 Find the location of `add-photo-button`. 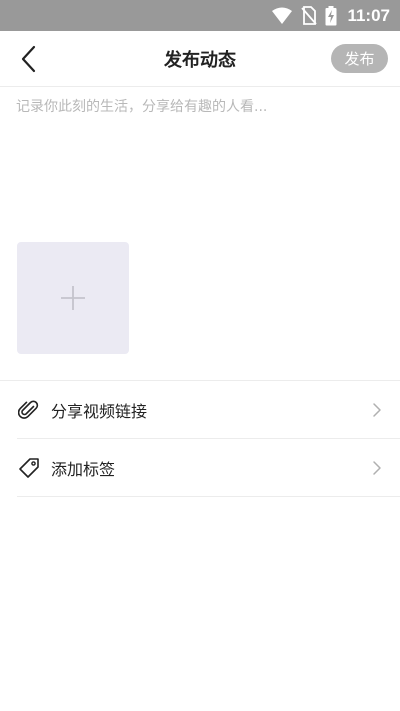

add-photo-button is located at coordinates (73, 298).